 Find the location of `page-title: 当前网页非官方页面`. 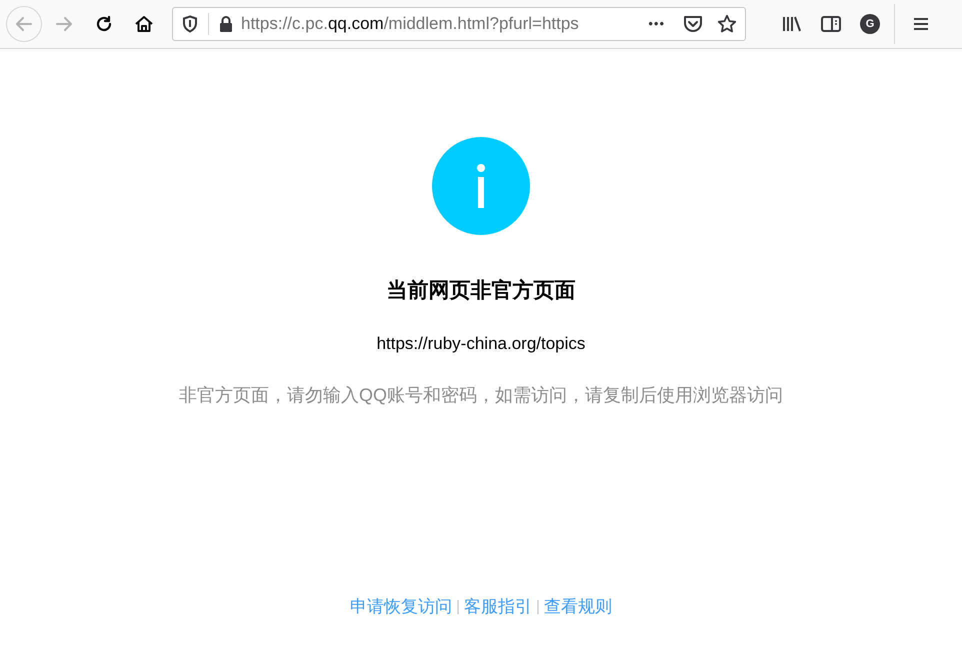

page-title: 当前网页非官方页面 is located at coordinates (481, 291).